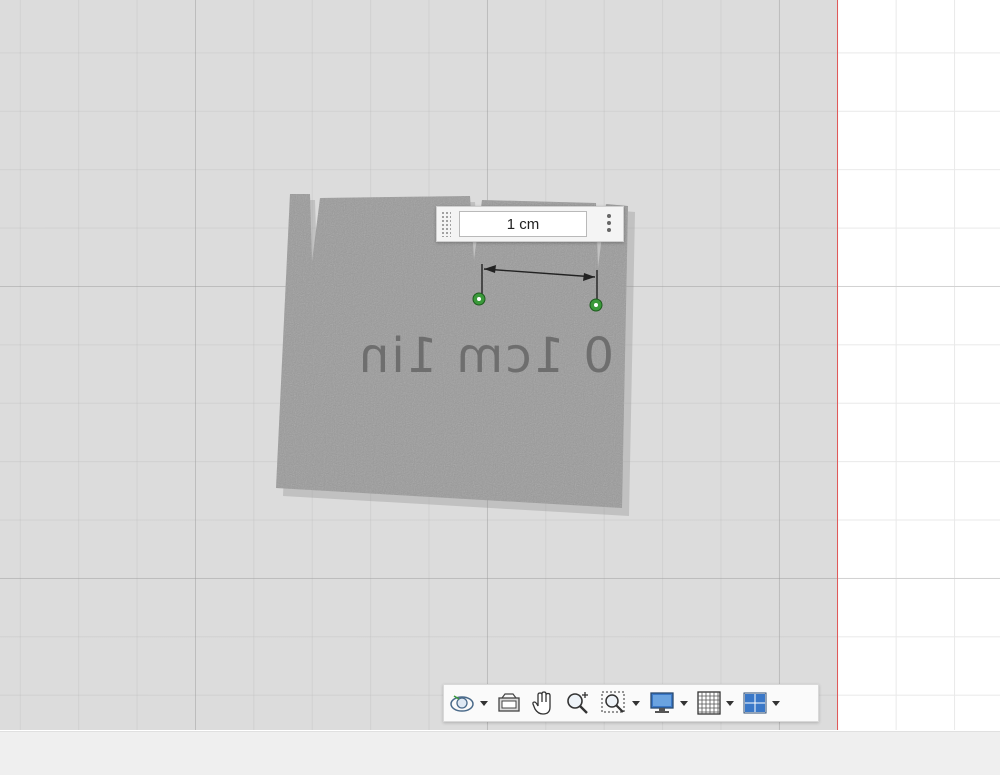  I want to click on svg-text: 0 1cm 1in, so click(485, 356).